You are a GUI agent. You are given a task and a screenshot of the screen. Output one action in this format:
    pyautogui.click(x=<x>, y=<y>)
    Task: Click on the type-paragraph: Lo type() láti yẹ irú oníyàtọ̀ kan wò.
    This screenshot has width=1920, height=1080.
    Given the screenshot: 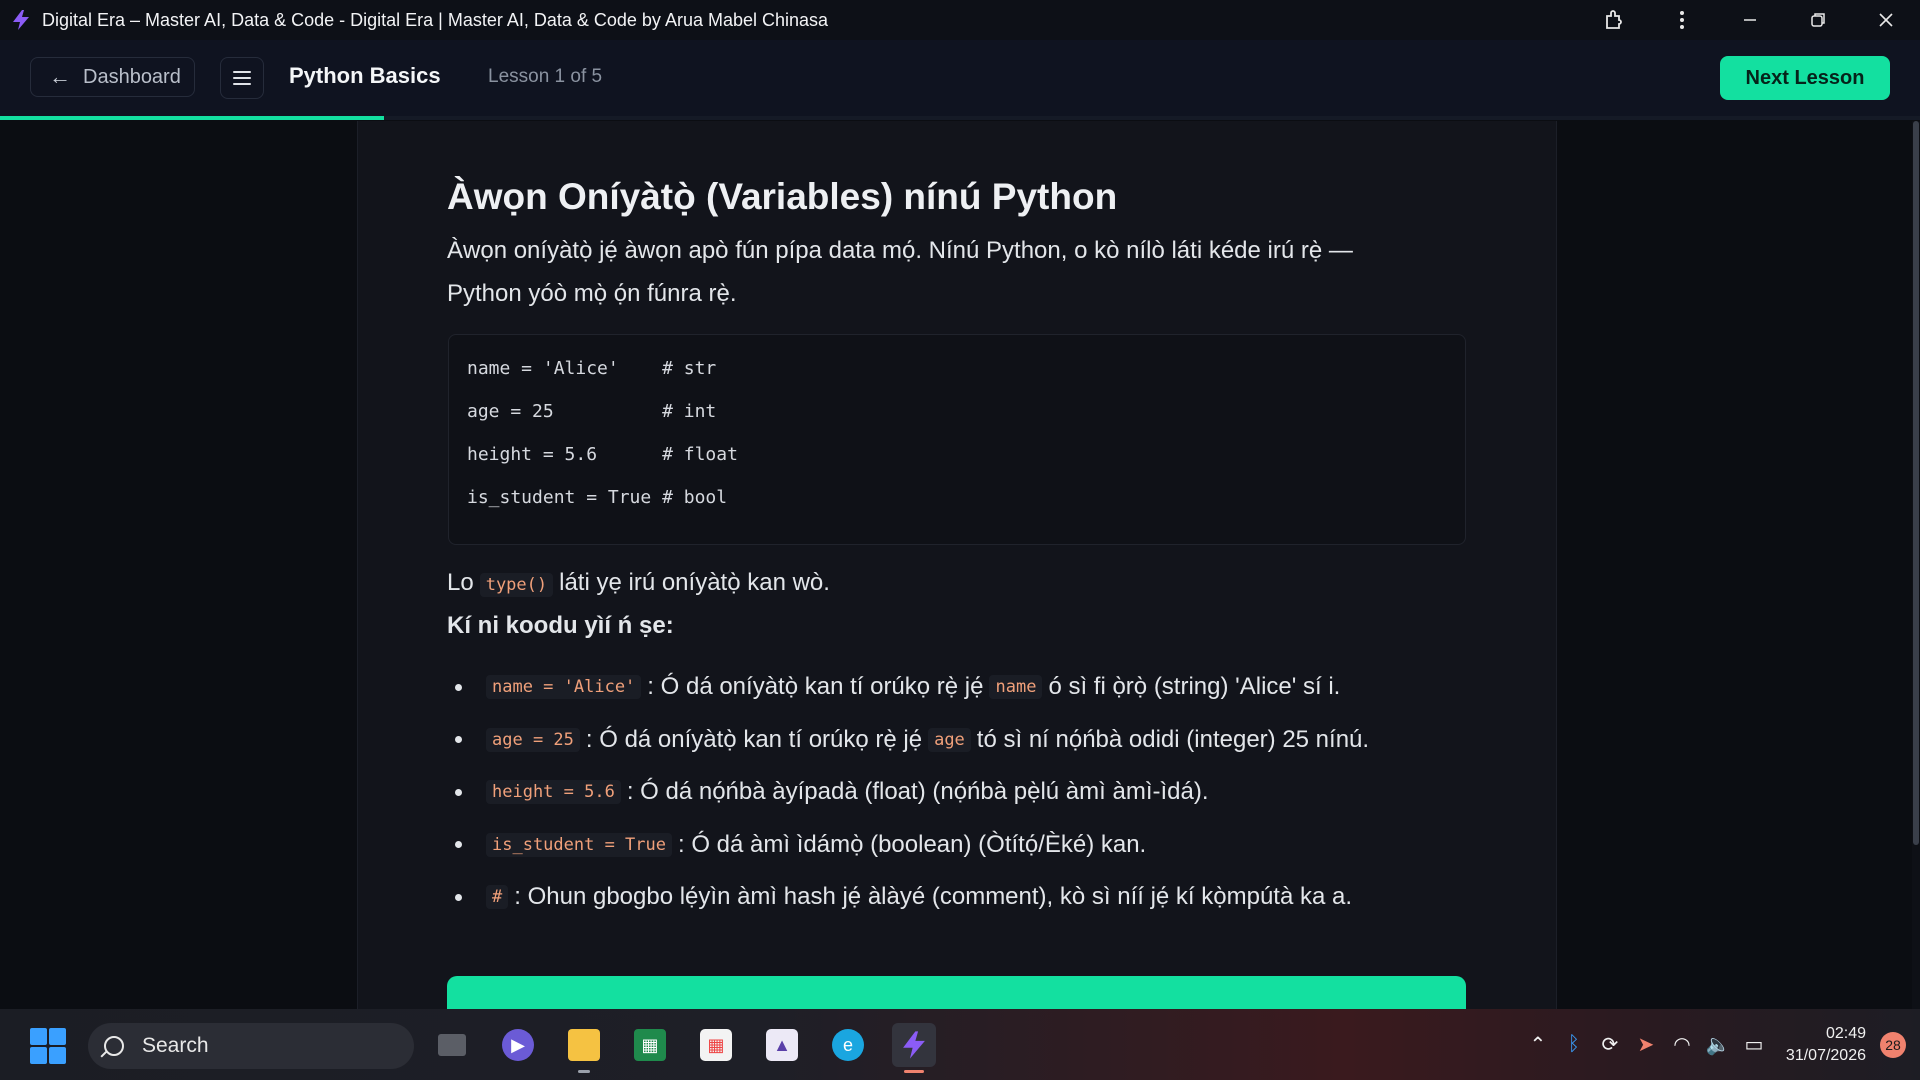 What is the action you would take?
    pyautogui.click(x=638, y=583)
    